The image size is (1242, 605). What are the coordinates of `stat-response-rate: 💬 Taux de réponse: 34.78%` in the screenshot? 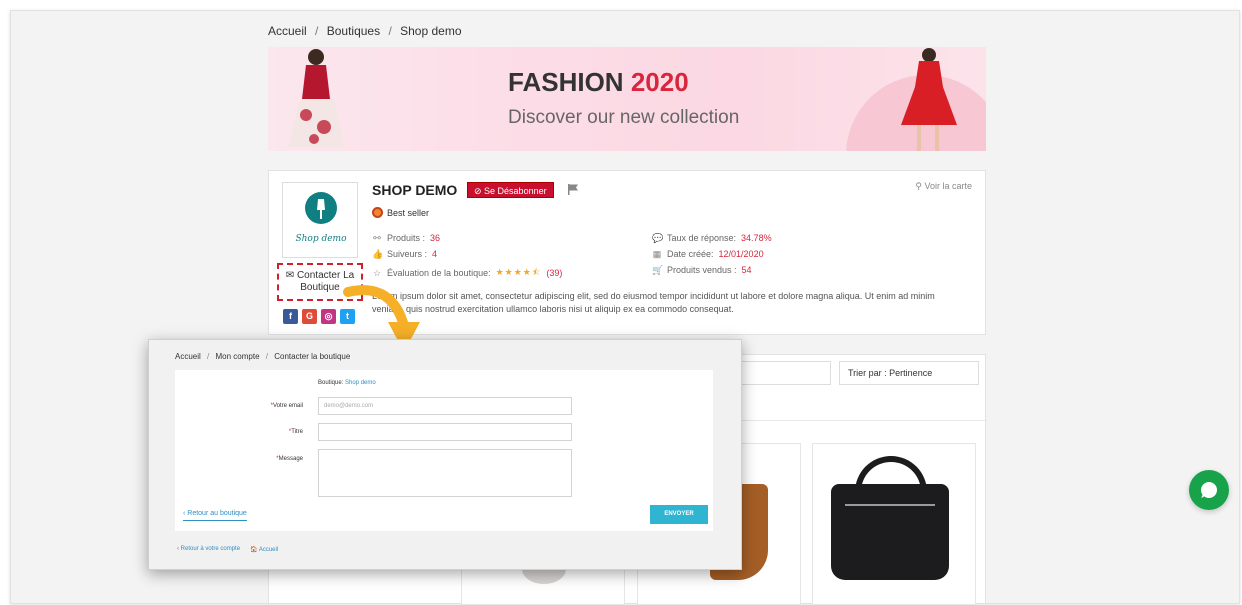 It's located at (712, 238).